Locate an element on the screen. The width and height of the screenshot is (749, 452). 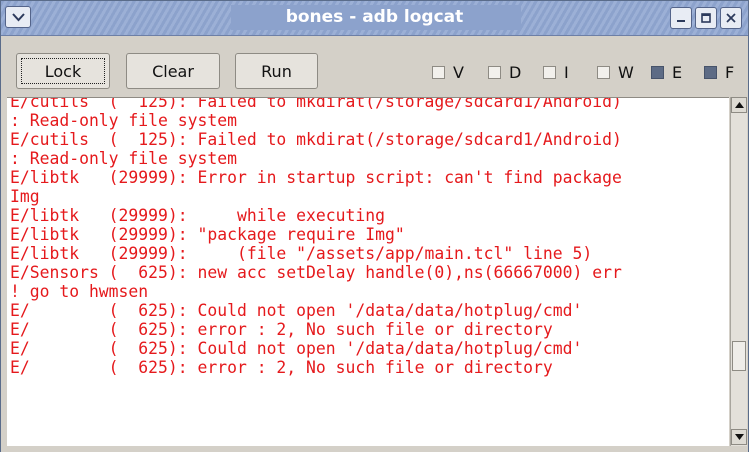
filter-verbose: V is located at coordinates (448, 72).